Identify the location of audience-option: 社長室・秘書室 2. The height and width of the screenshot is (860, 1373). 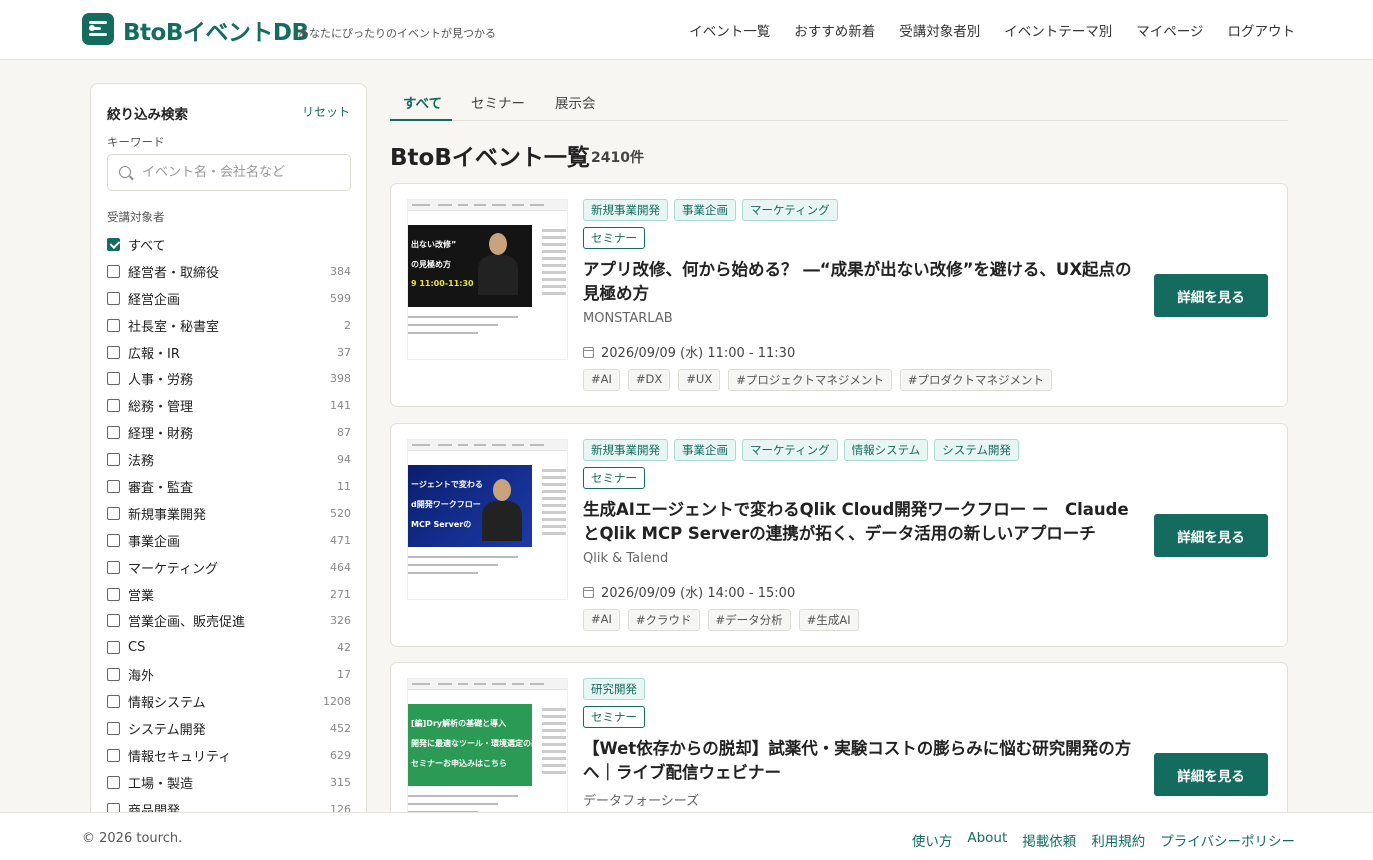
(229, 325).